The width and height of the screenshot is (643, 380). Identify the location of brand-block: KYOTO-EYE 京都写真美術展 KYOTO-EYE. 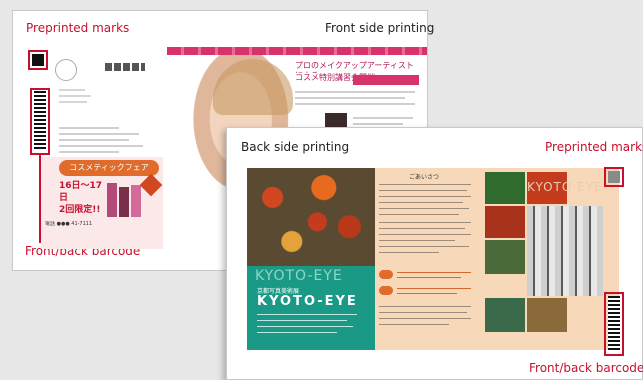
(311, 308).